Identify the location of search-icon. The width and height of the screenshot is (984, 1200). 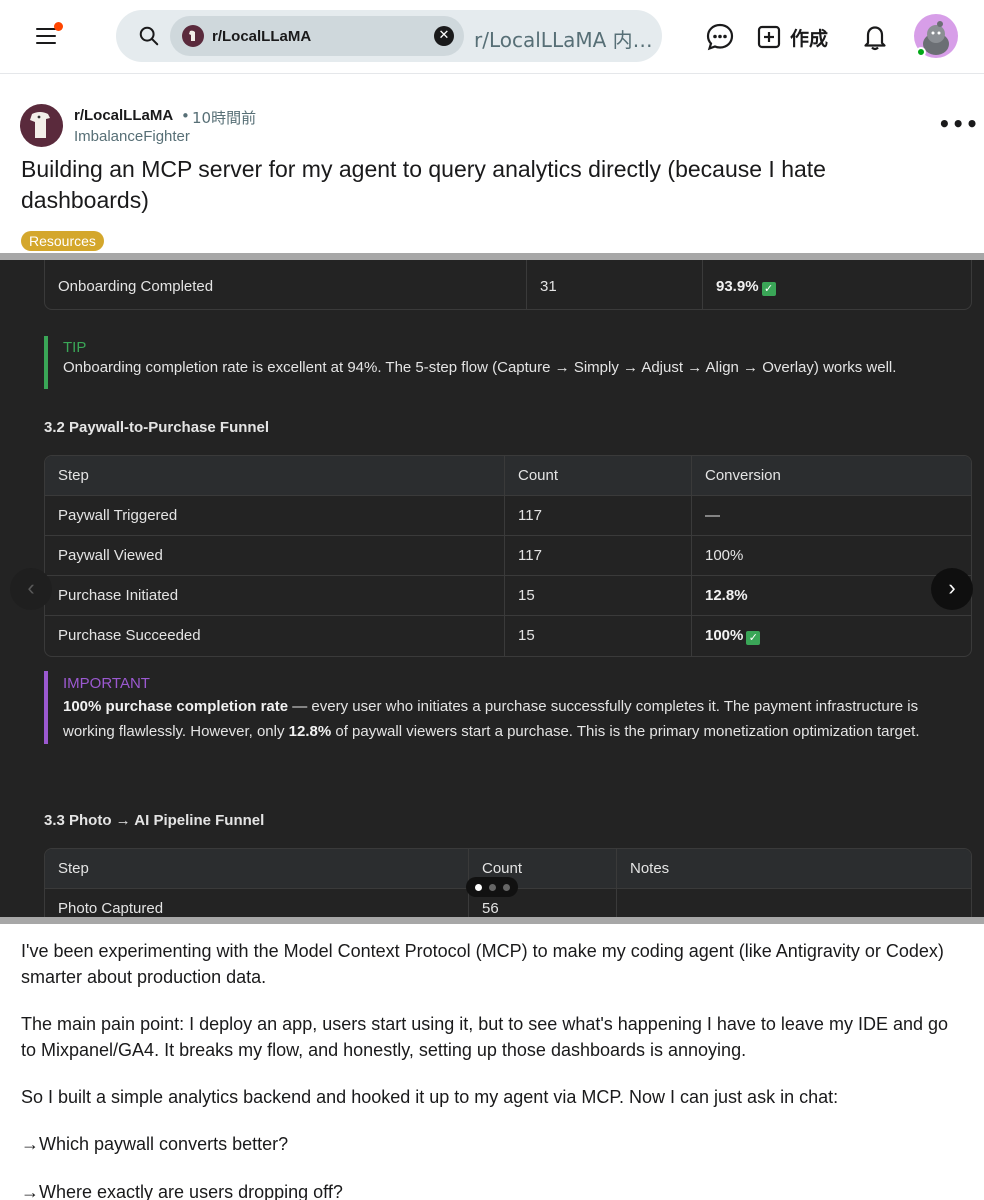
(149, 36).